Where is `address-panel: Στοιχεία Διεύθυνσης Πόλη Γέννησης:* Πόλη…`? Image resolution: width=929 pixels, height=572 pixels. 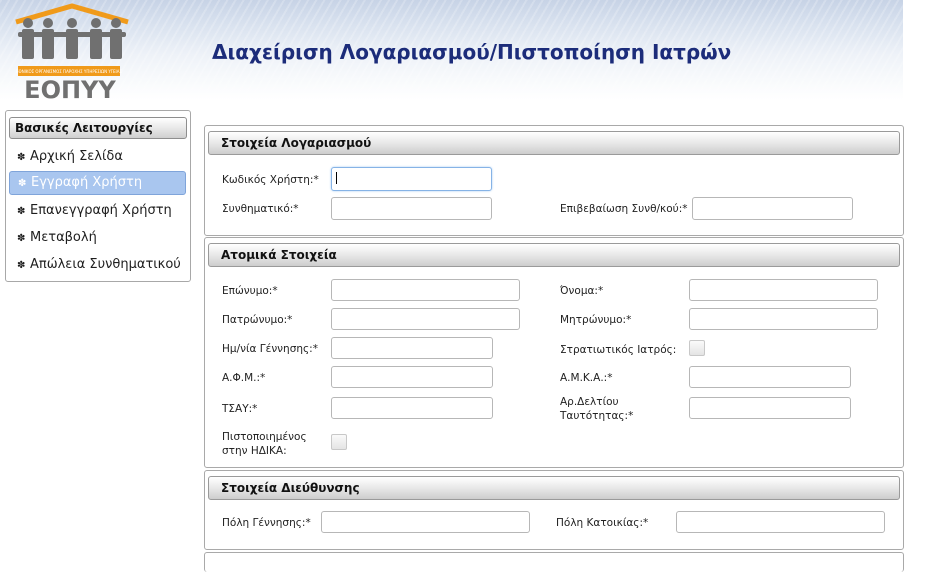 address-panel: Στοιχεία Διεύθυνσης Πόλη Γέννησης:* Πόλη… is located at coordinates (554, 510).